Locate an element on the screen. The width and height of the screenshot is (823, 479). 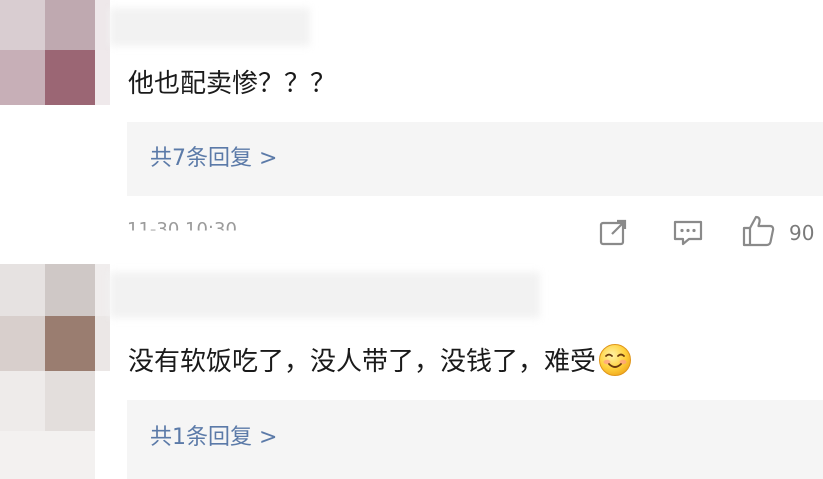
thumbs-up-icon is located at coordinates (759, 231).